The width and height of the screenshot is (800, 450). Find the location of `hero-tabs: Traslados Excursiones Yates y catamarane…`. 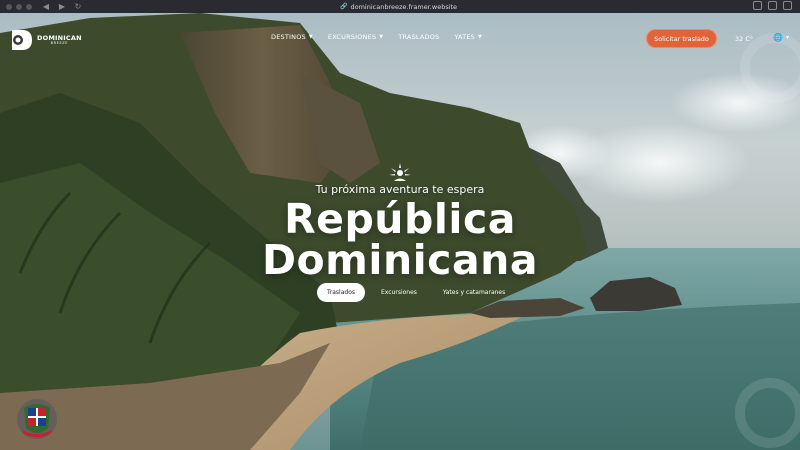

hero-tabs: Traslados Excursiones Yates y catamarane… is located at coordinates (416, 292).